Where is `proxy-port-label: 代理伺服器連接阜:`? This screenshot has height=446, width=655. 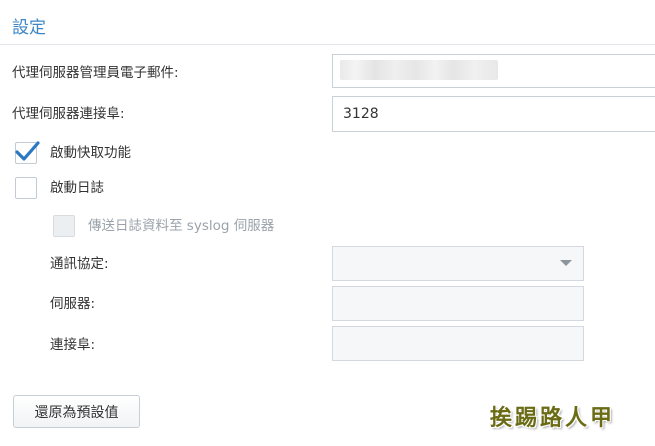
proxy-port-label: 代理伺服器連接阜: is located at coordinates (68, 114).